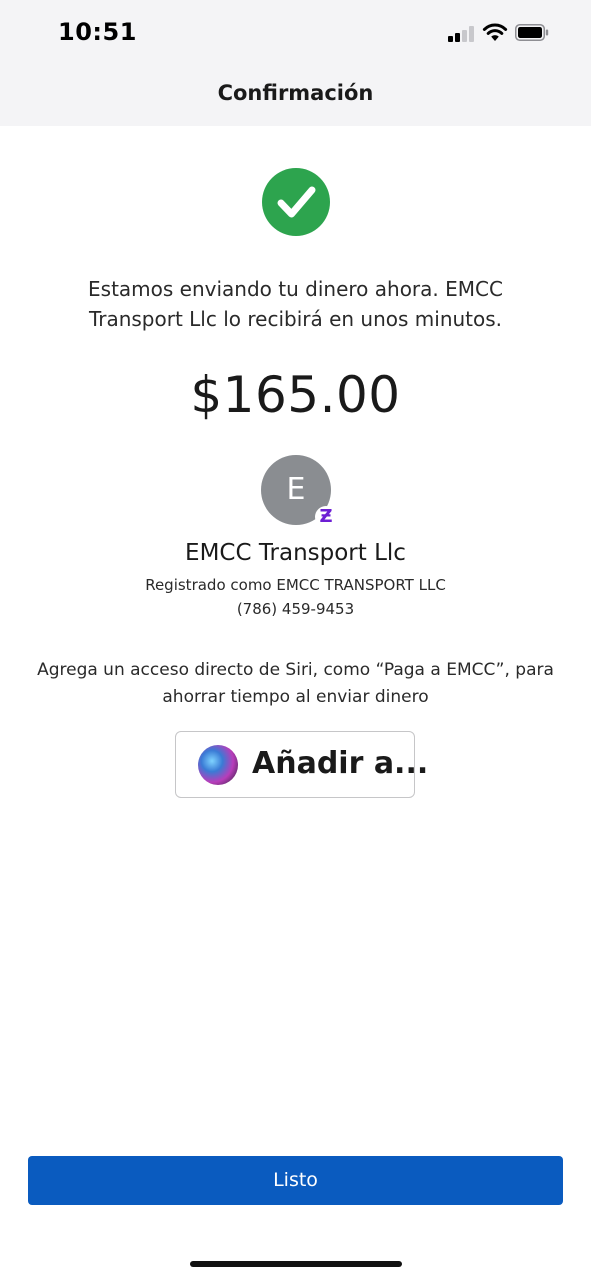  Describe the element at coordinates (97, 32) in the screenshot. I see `status-time: 10:51` at that location.